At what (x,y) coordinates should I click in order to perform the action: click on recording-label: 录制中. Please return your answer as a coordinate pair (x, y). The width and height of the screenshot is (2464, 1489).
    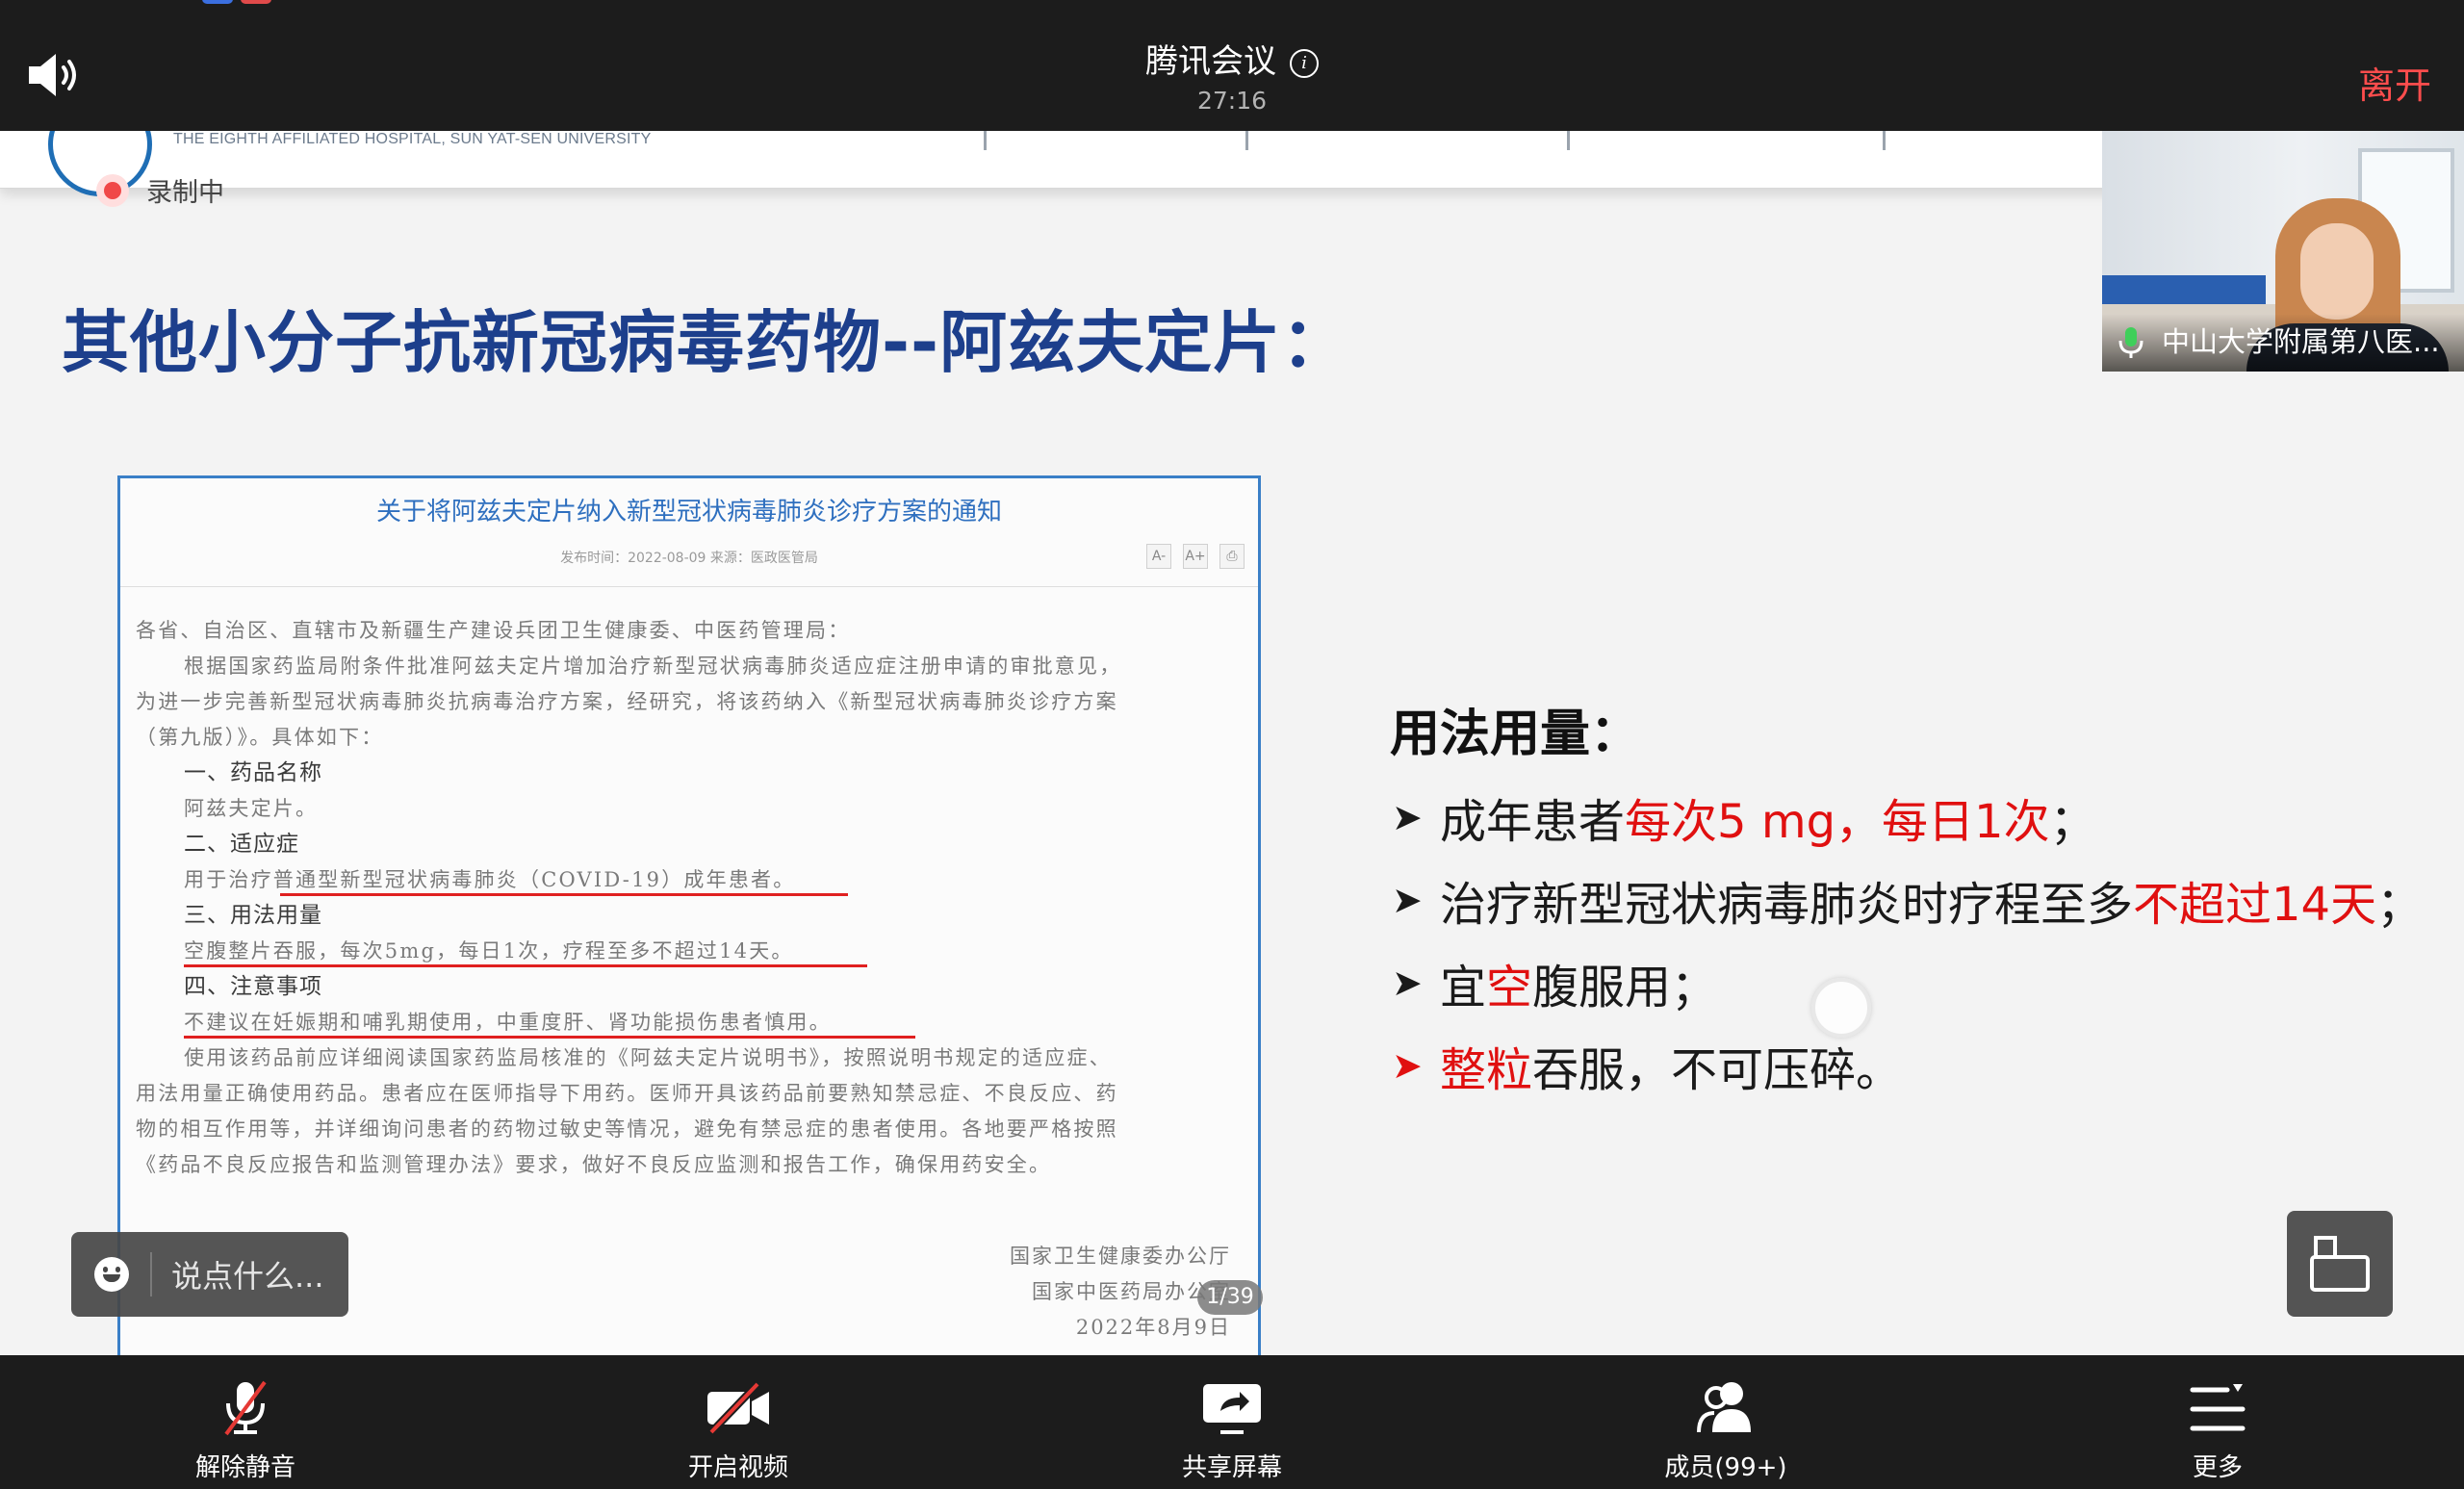
    Looking at the image, I should click on (185, 193).